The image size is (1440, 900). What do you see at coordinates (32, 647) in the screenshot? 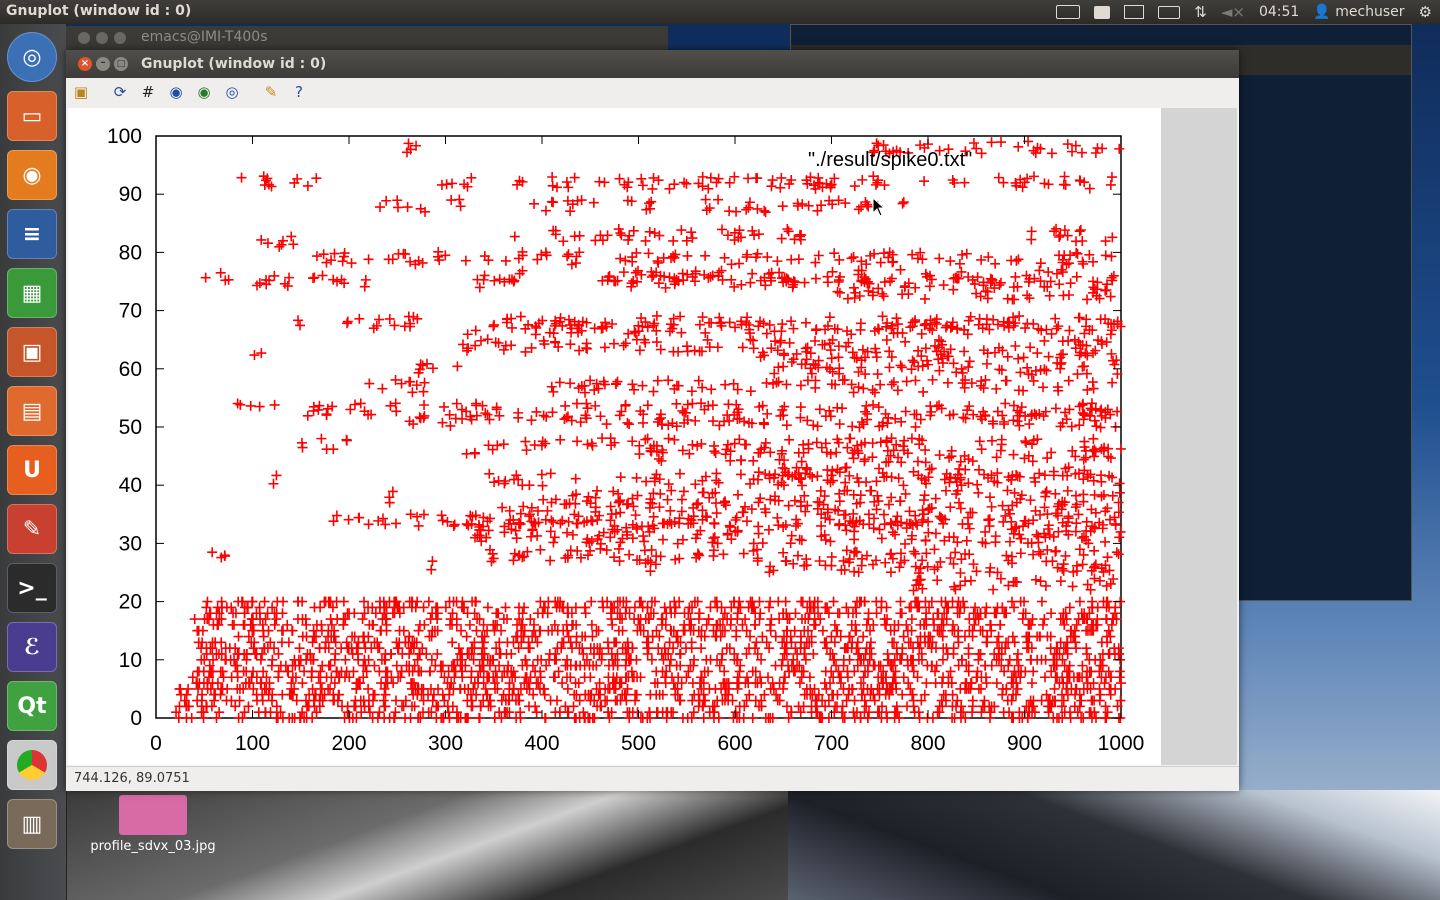
I see `emacs-icon: ℰ` at bounding box center [32, 647].